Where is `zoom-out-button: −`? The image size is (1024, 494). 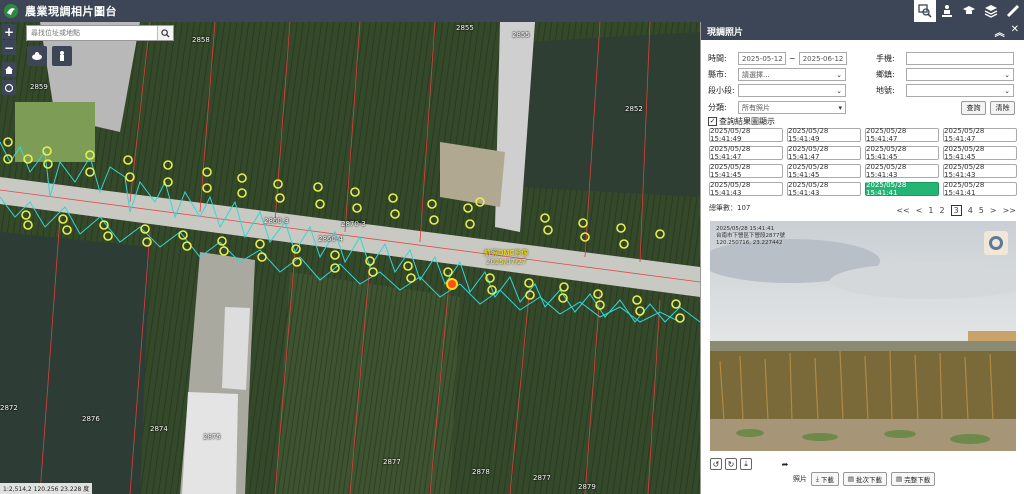
zoom-out-button: − is located at coordinates (9, 47).